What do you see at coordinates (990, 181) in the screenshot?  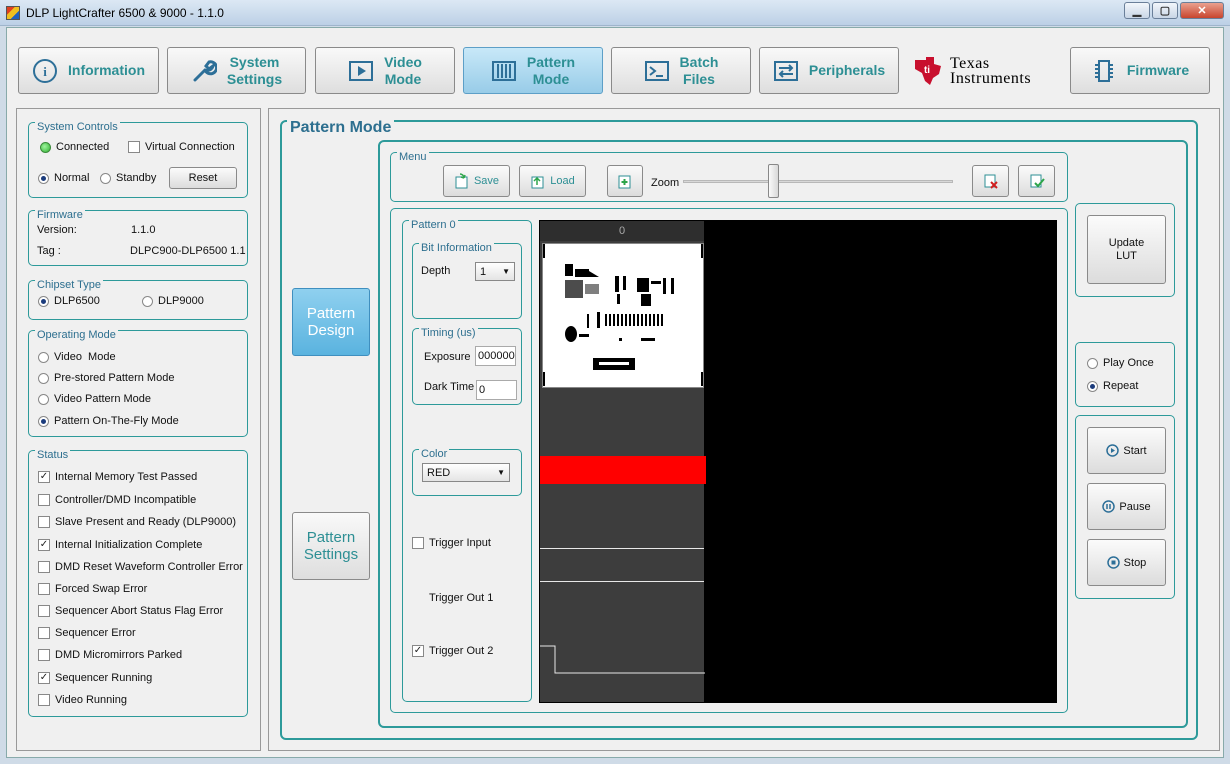 I see `clear-button` at bounding box center [990, 181].